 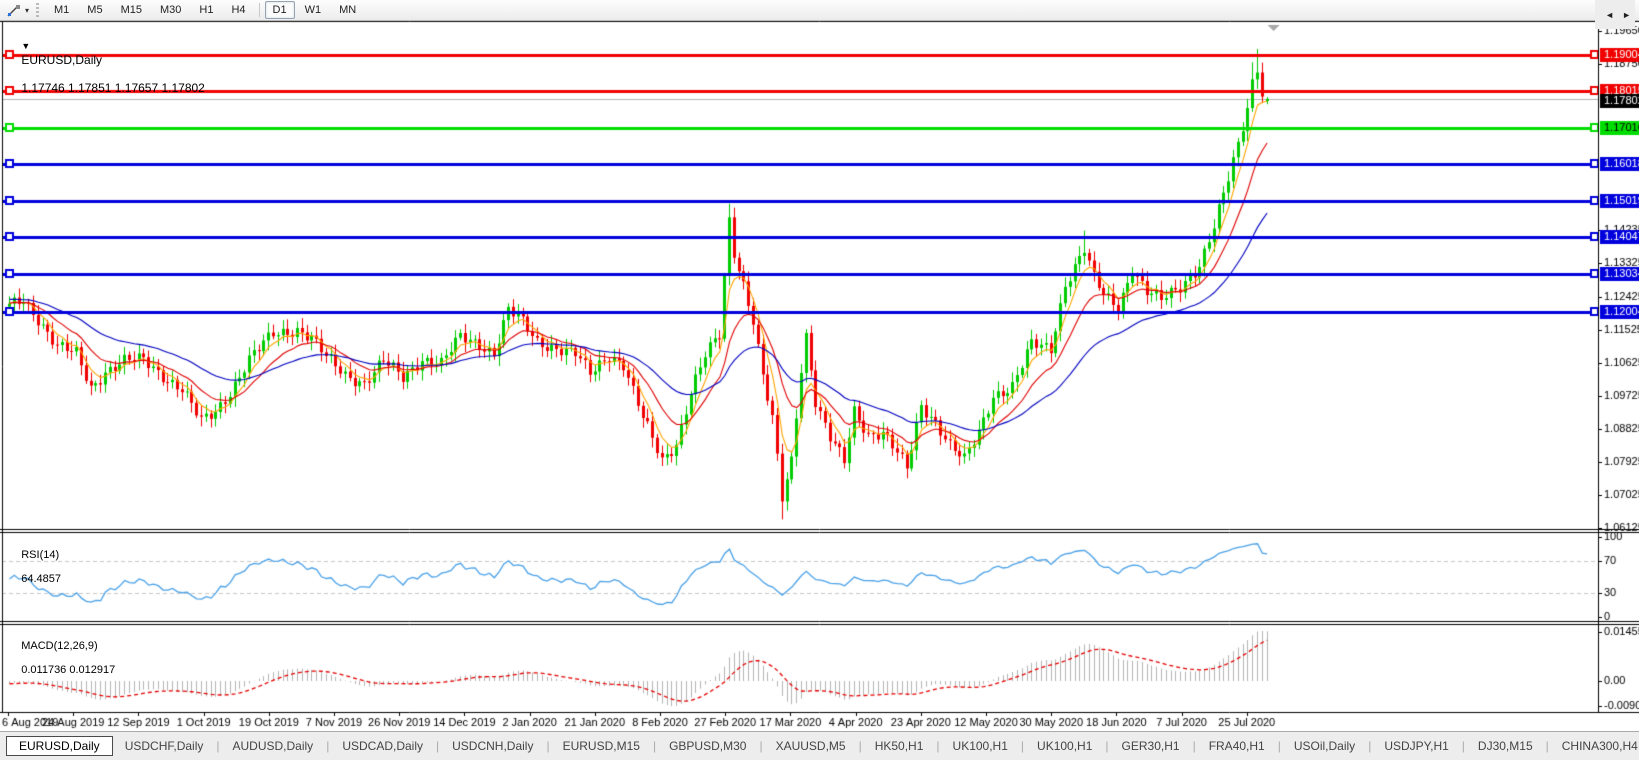 What do you see at coordinates (819, 10) in the screenshot?
I see `timeframe-toolbar: ▾ M1 M5 M15 M30 H1 H4 D1 W1 MN` at bounding box center [819, 10].